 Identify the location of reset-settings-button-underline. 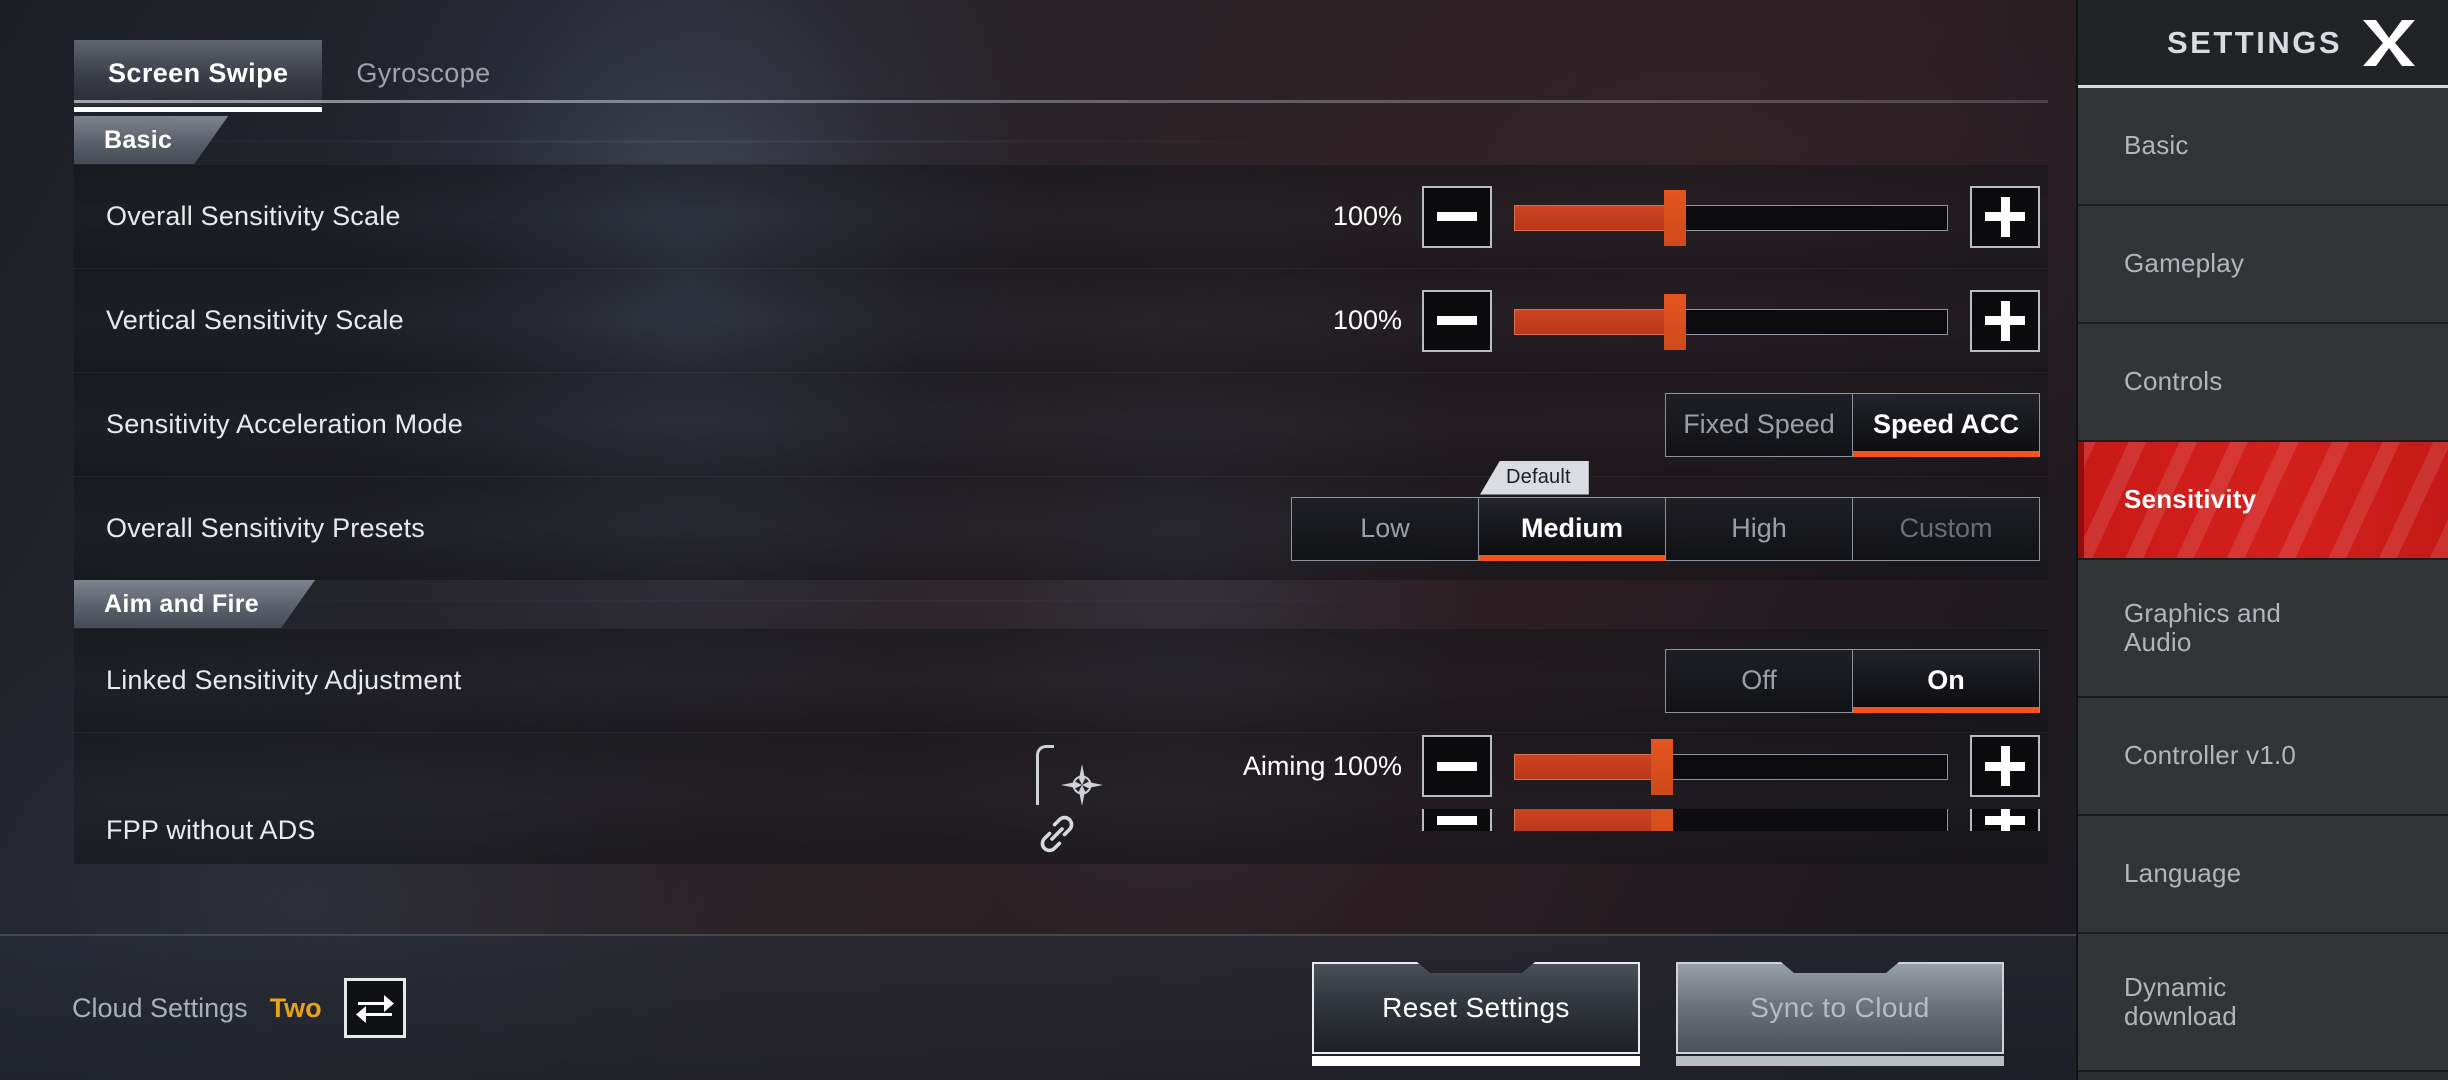
(1476, 1061).